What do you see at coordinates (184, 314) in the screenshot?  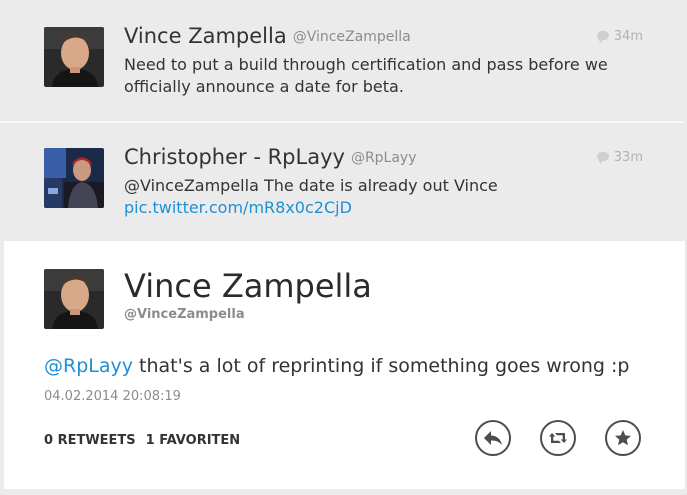 I see `detail-author-handle: @VinceZampella` at bounding box center [184, 314].